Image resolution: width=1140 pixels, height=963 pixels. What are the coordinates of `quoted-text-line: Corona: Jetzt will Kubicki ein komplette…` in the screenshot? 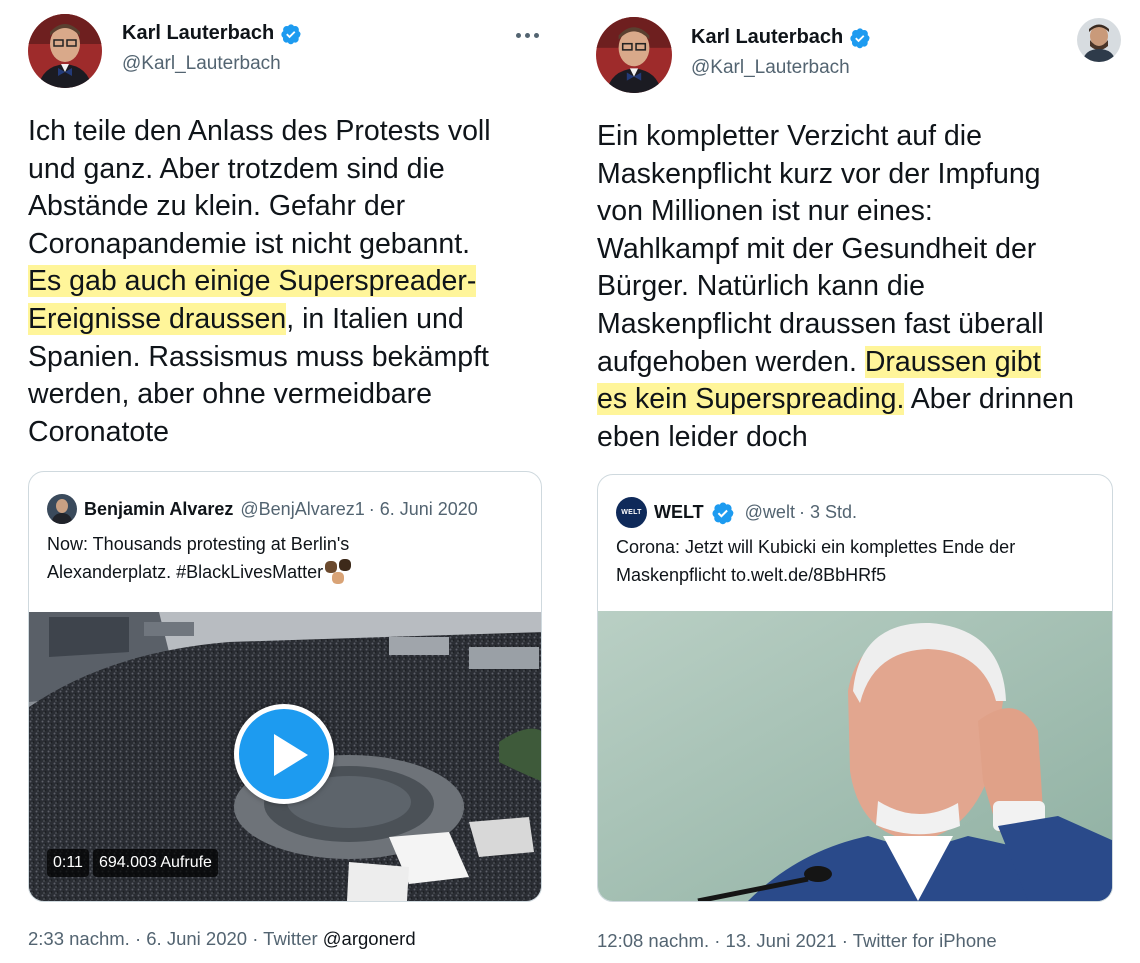 It's located at (816, 547).